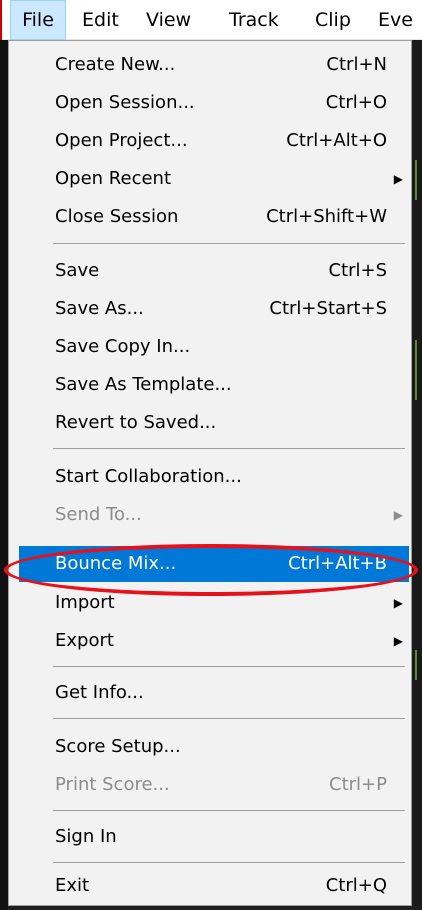 Image resolution: width=422 pixels, height=910 pixels. What do you see at coordinates (214, 103) in the screenshot?
I see `menu-item-open-session: Open Session... Ctrl+O` at bounding box center [214, 103].